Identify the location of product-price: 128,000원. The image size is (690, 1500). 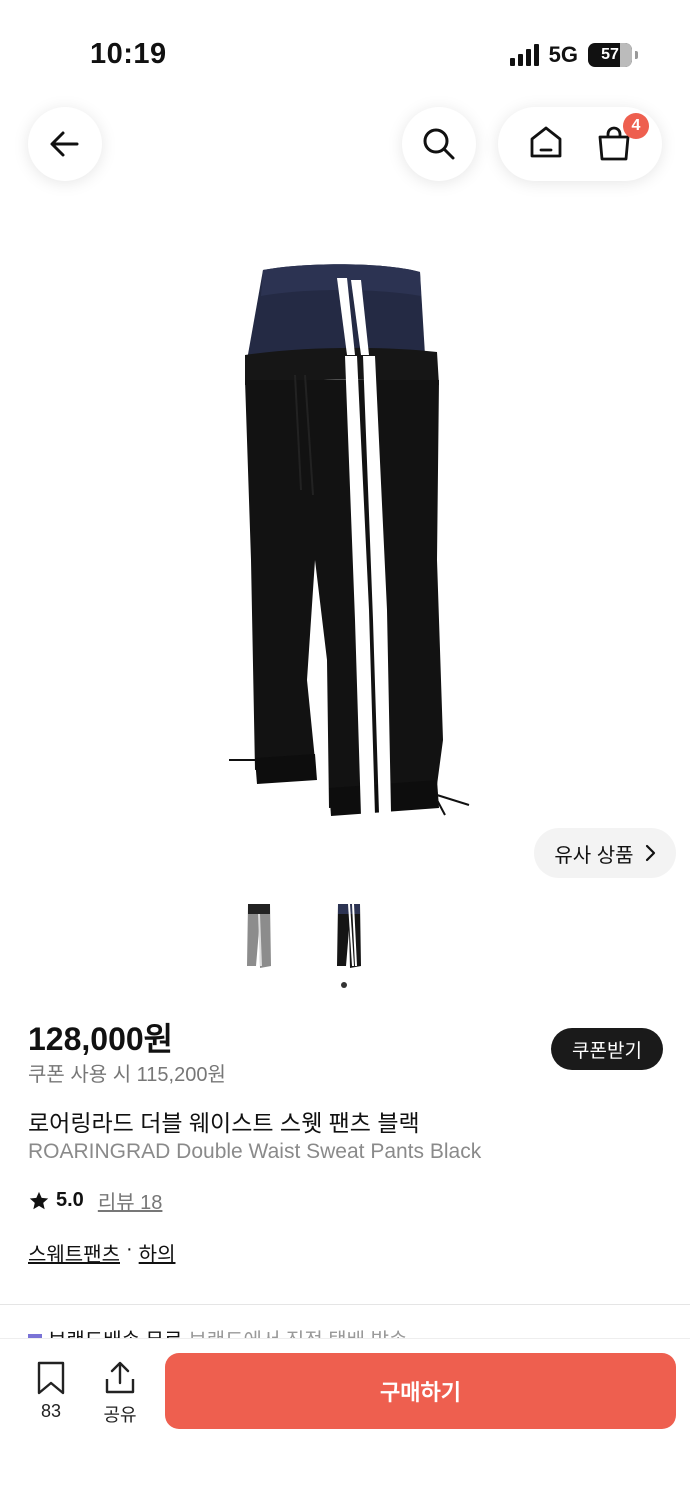
(101, 1039).